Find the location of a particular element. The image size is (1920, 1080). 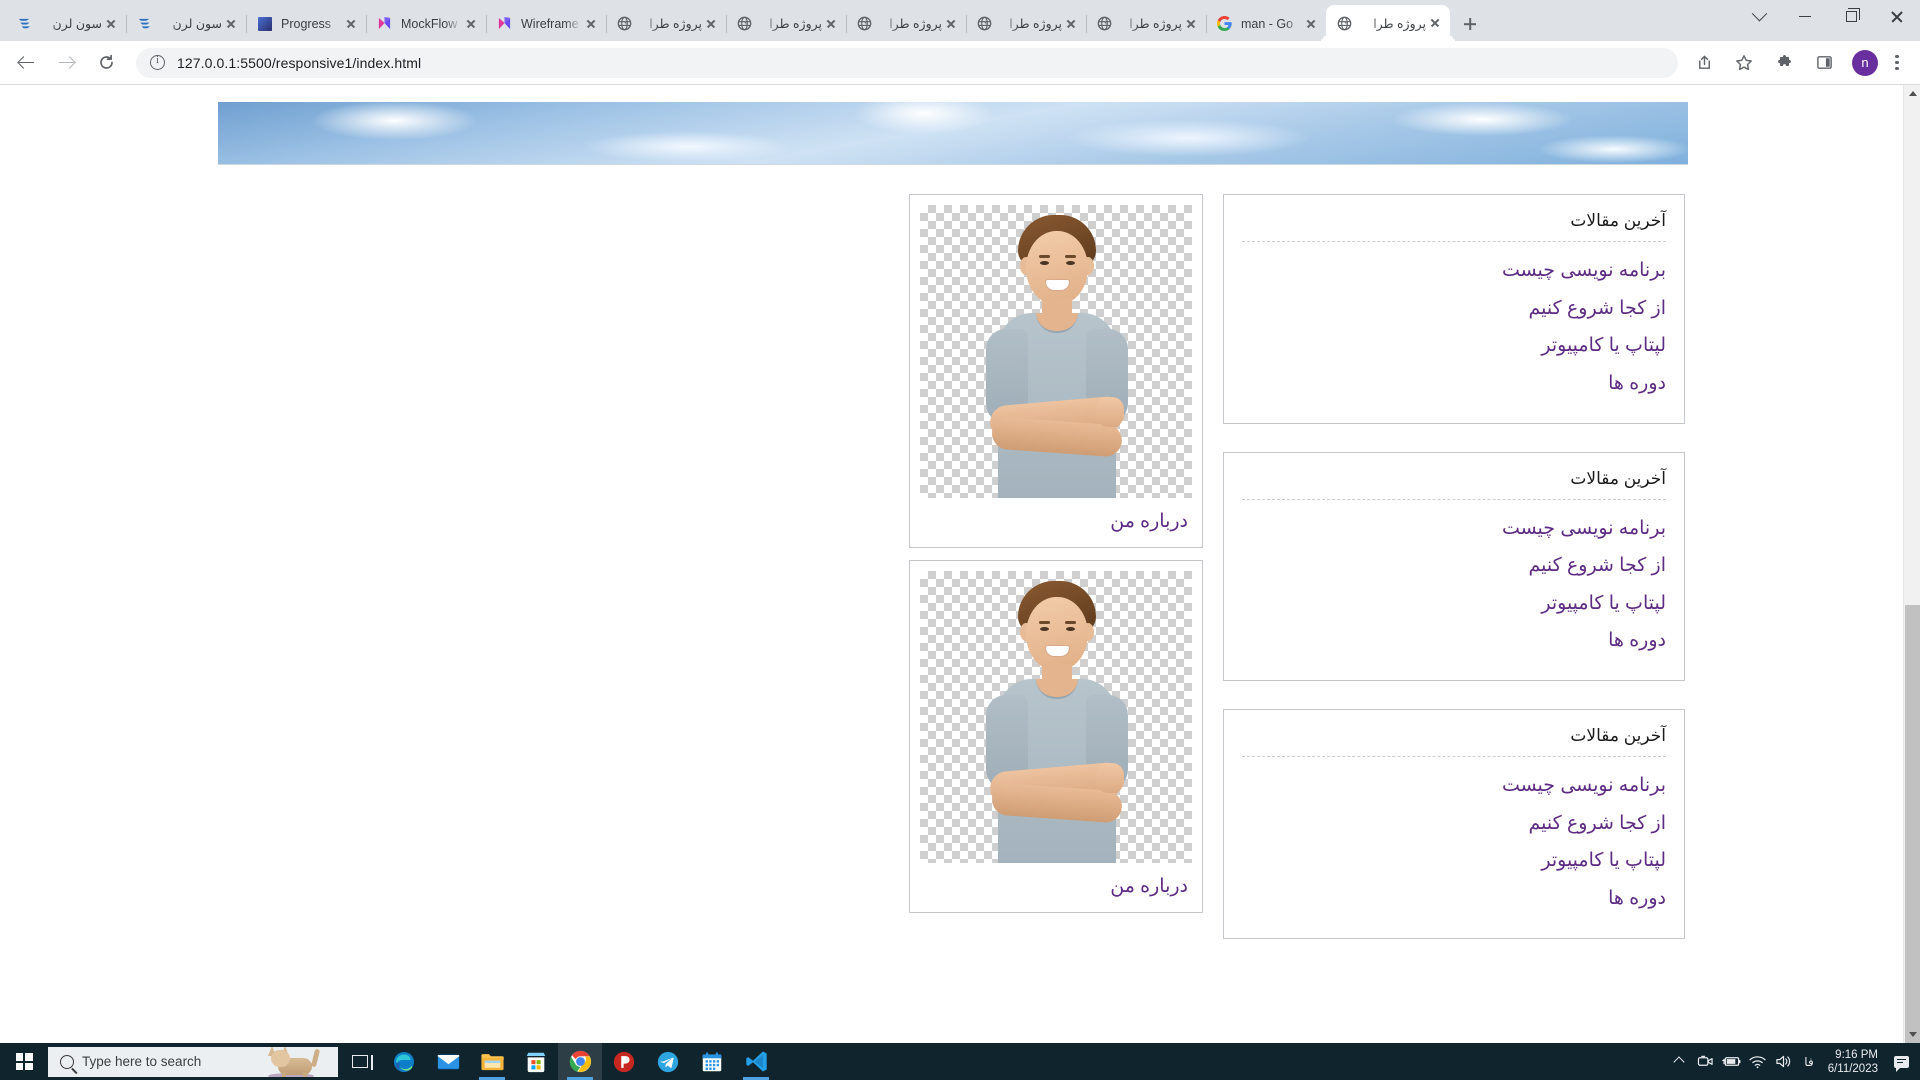

sevenlearn-icon is located at coordinates (24, 23).